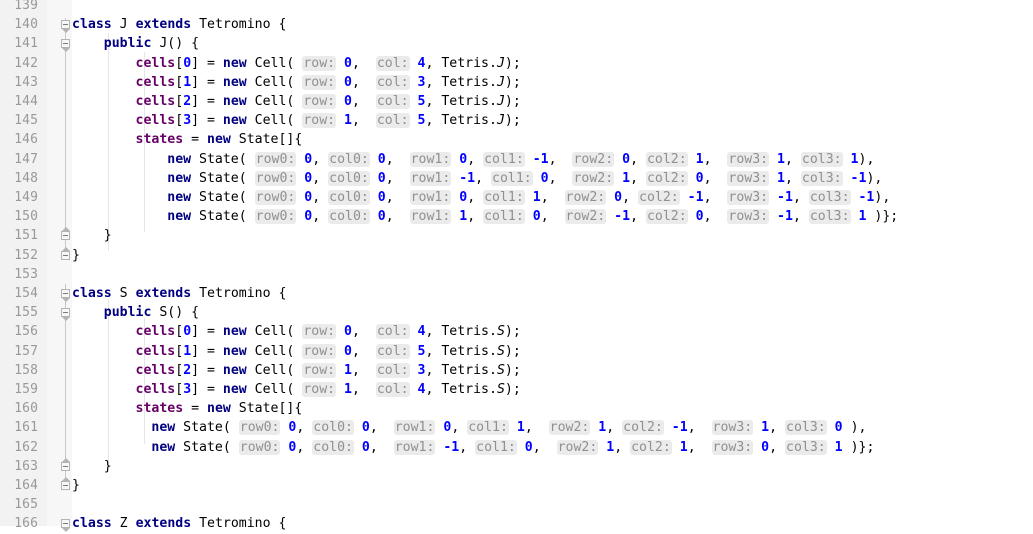  Describe the element at coordinates (732, 447) in the screenshot. I see `parameter-hint: row3:` at that location.